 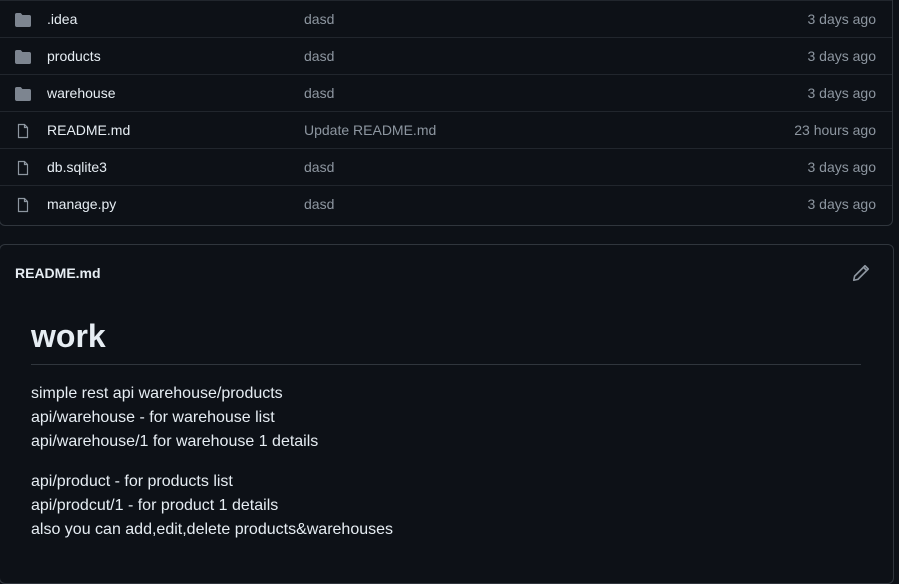 I want to click on file-row: README.md Update README.md 23 hours ago, so click(x=446, y=129).